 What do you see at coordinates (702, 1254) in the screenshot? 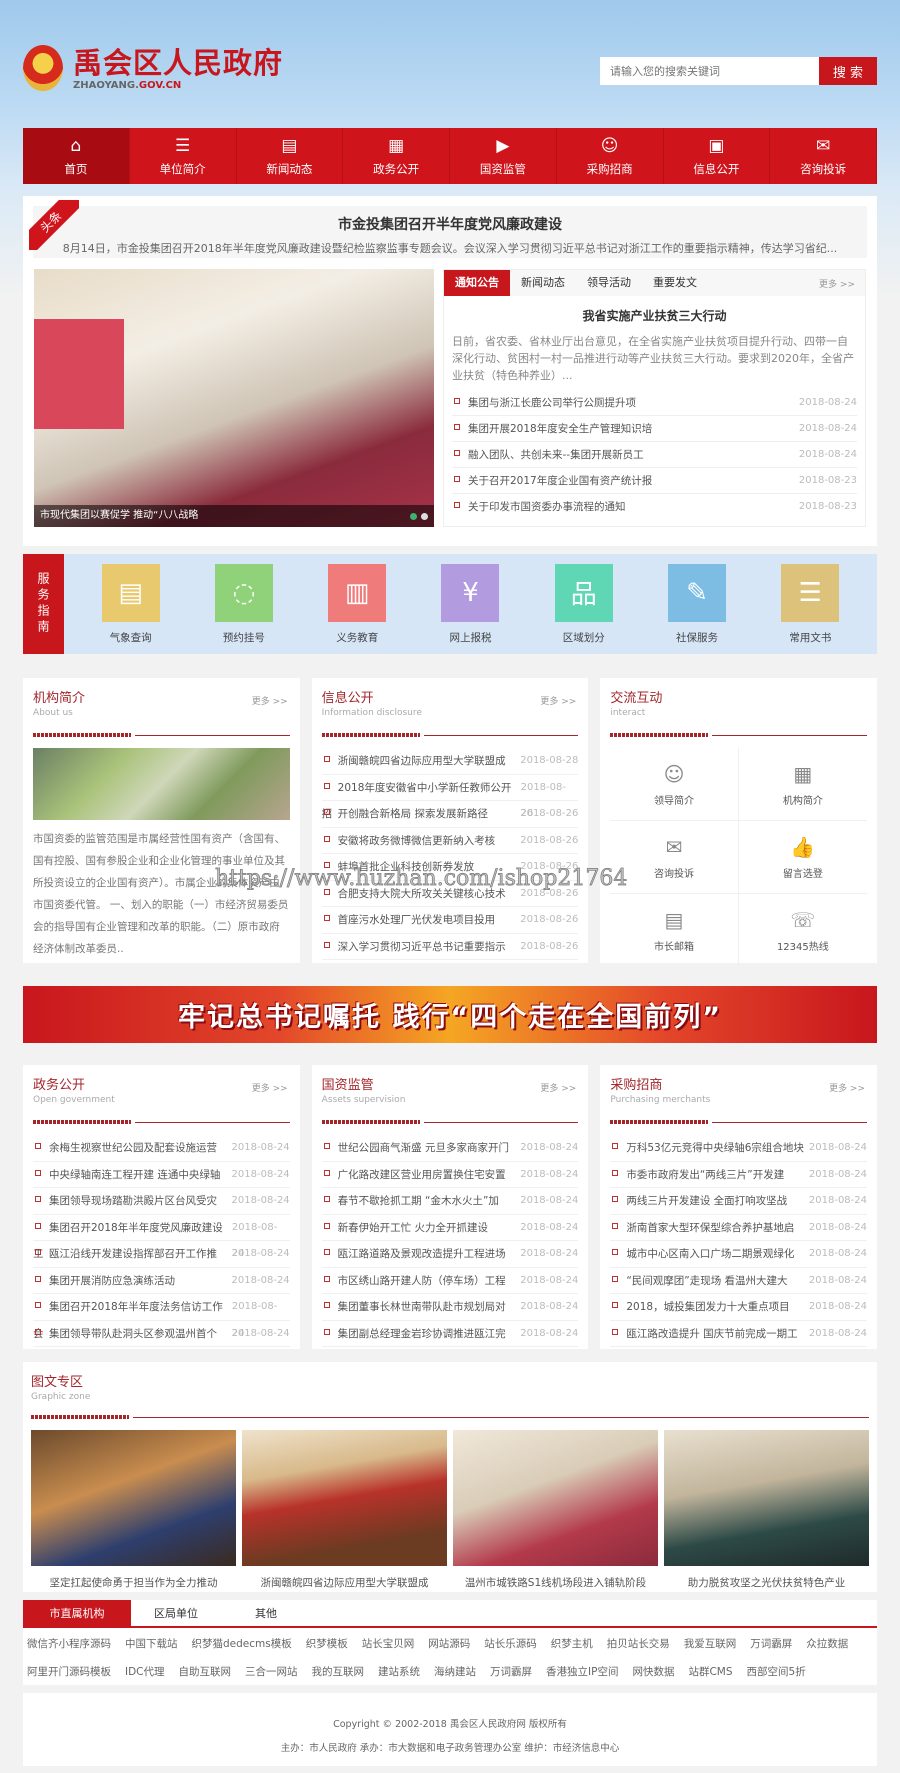
I see `item-title: 城市中心区南入口广场二期景观绿化` at bounding box center [702, 1254].